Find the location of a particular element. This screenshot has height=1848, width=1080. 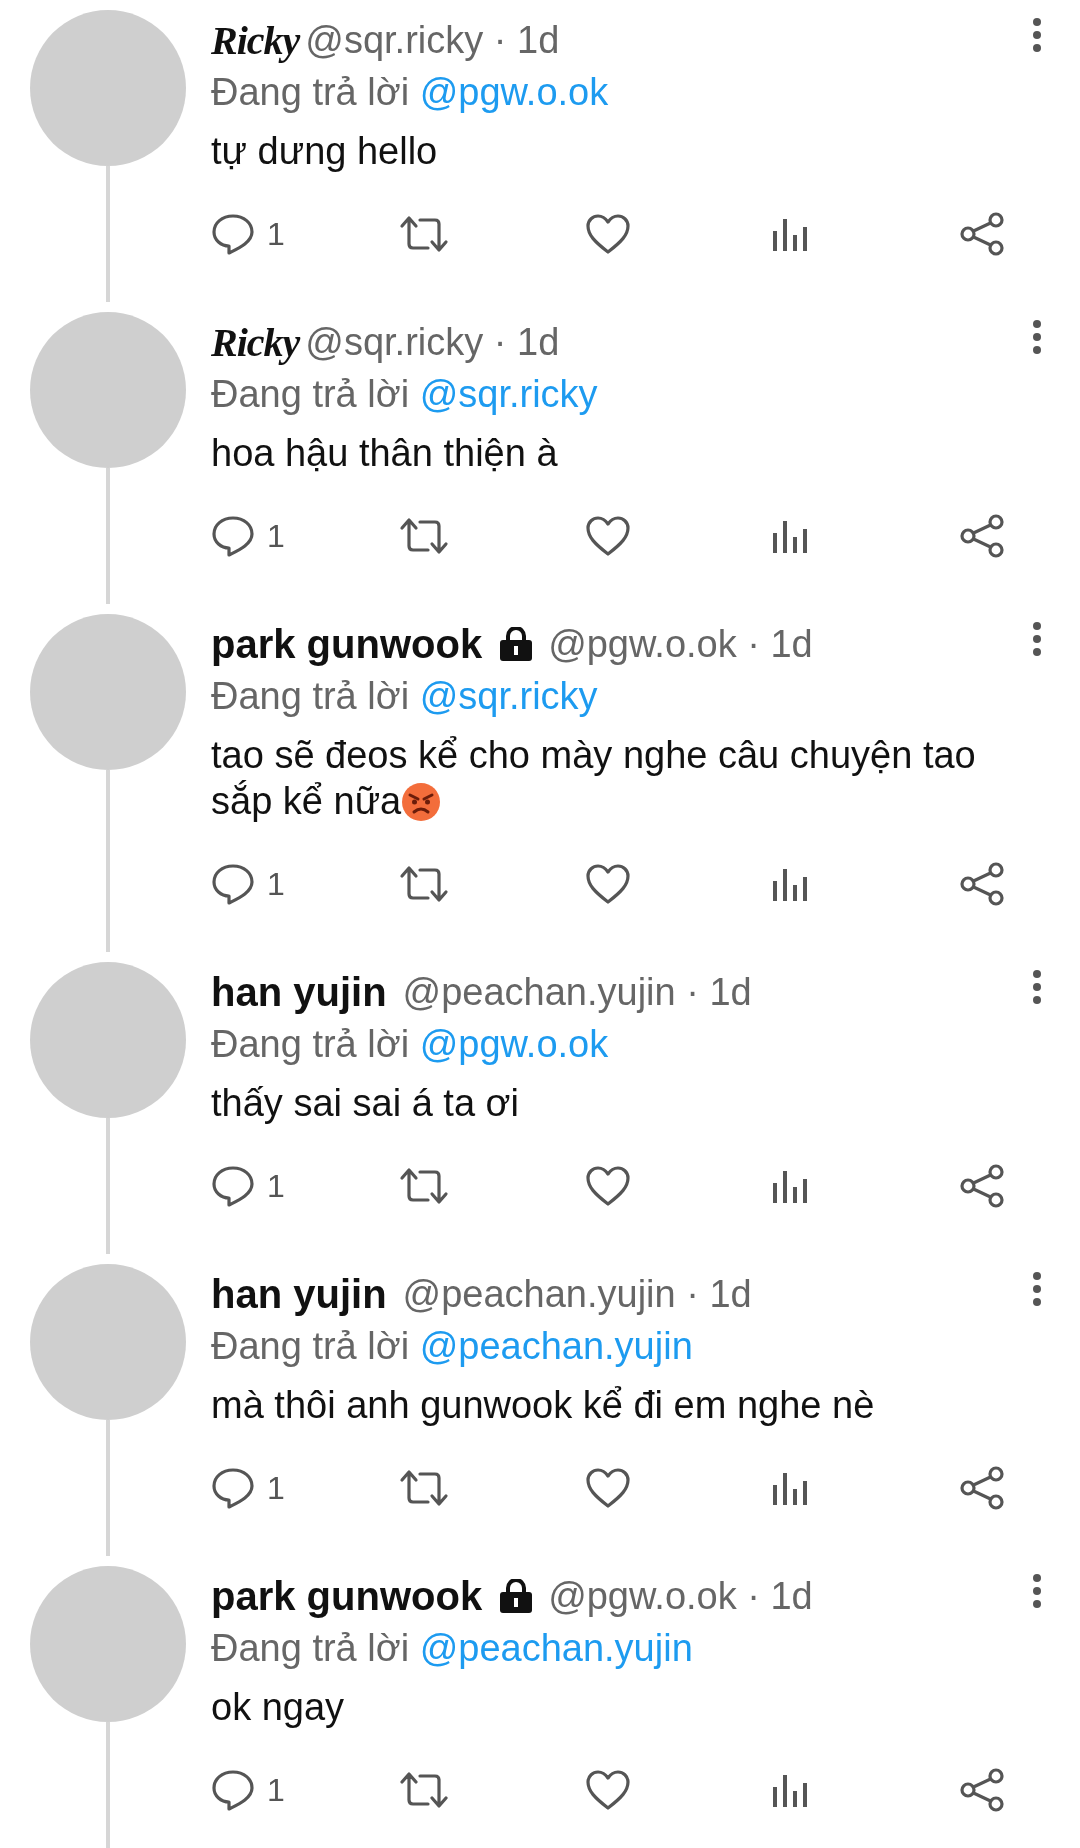

post-text: mà thôi anh gunwook kể đi em nghe nè is located at coordinates (543, 1405).